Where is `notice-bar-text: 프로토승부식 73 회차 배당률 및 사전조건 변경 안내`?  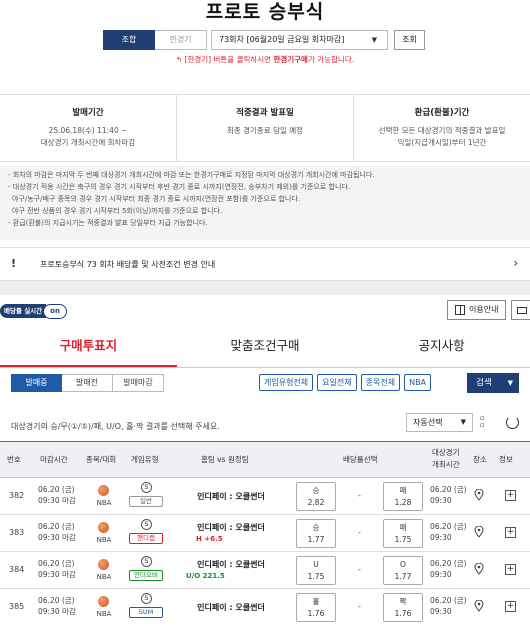
notice-bar-text: 프로토승부식 73 회차 배당률 및 사전조건 변경 안내 is located at coordinates (128, 264).